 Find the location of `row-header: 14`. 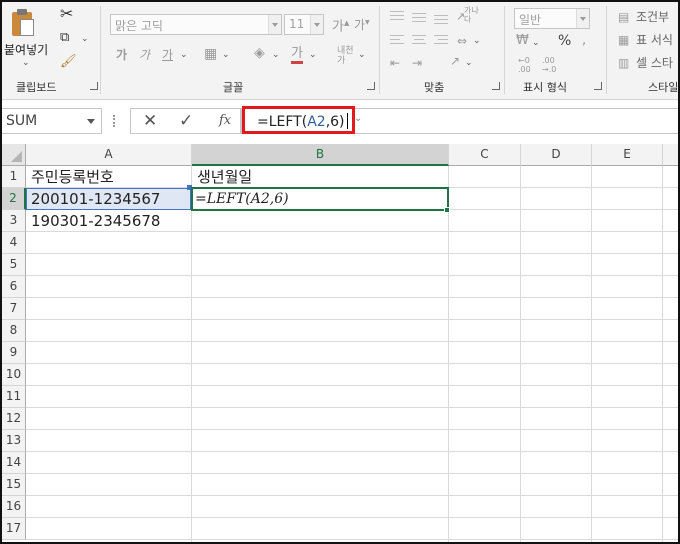

row-header: 14 is located at coordinates (14, 463).